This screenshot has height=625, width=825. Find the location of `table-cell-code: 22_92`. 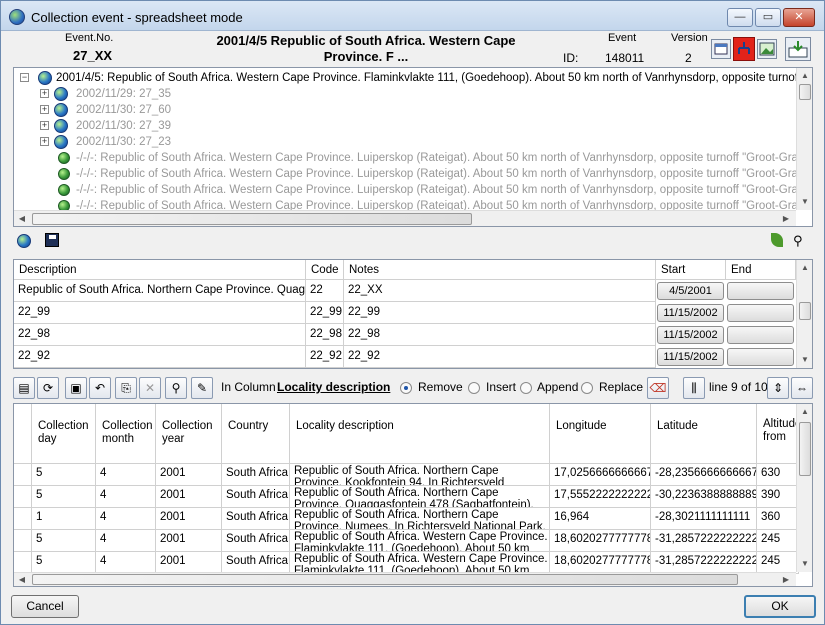

table-cell-code: 22_92 is located at coordinates (325, 357).